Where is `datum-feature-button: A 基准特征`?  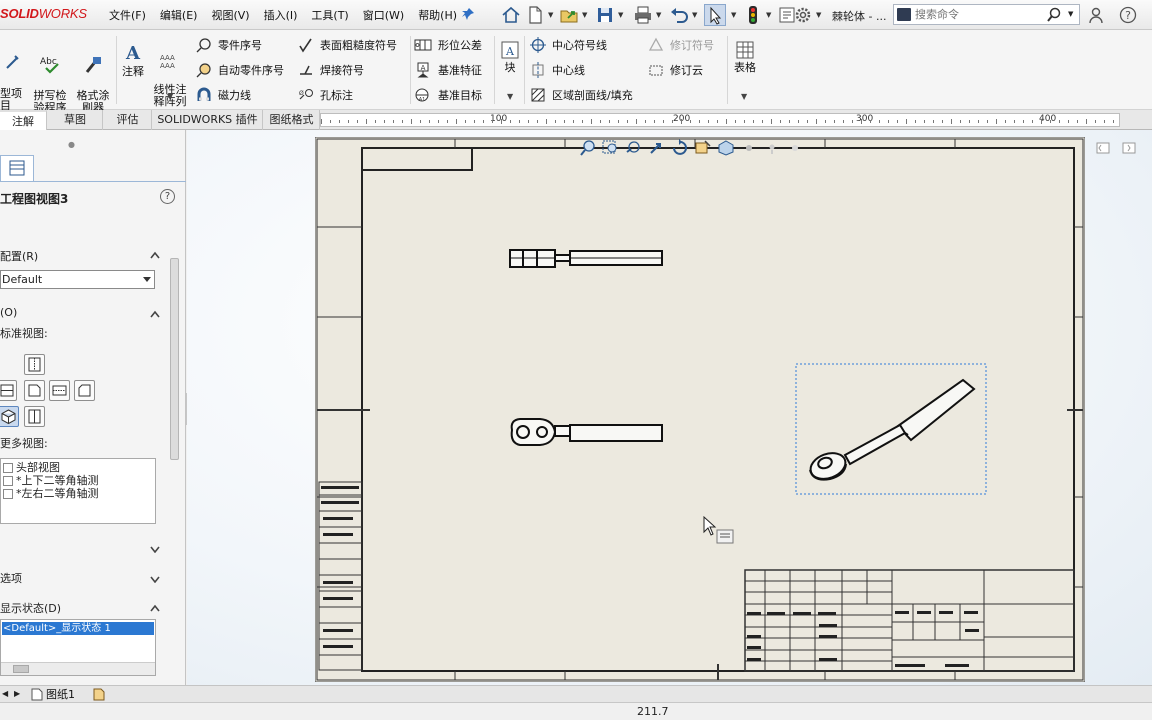 datum-feature-button: A 基准特征 is located at coordinates (448, 70).